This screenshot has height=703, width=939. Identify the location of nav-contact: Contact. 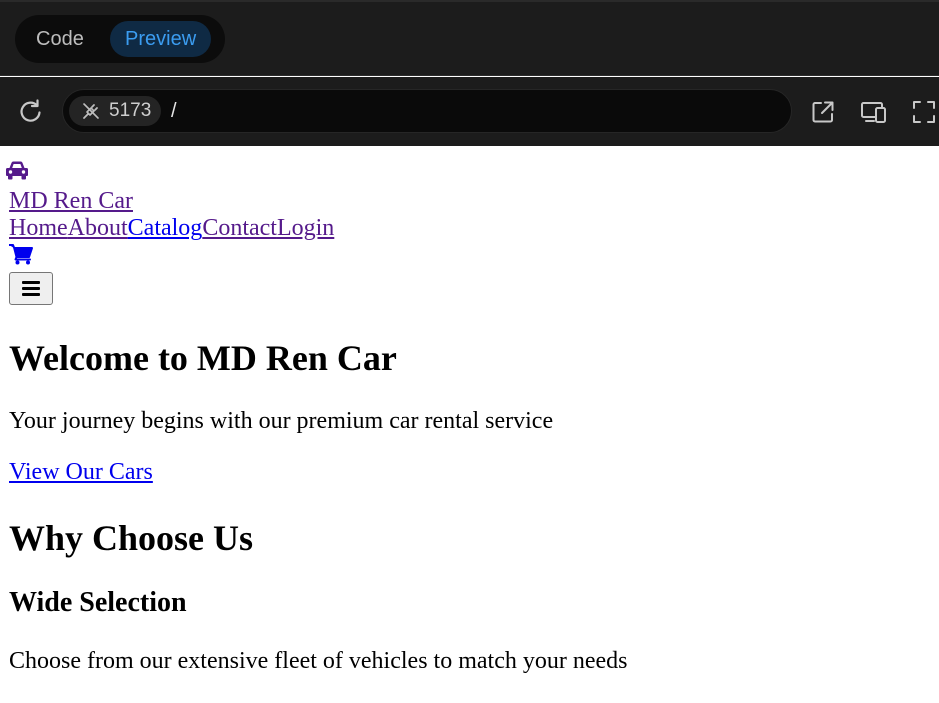
(239, 228).